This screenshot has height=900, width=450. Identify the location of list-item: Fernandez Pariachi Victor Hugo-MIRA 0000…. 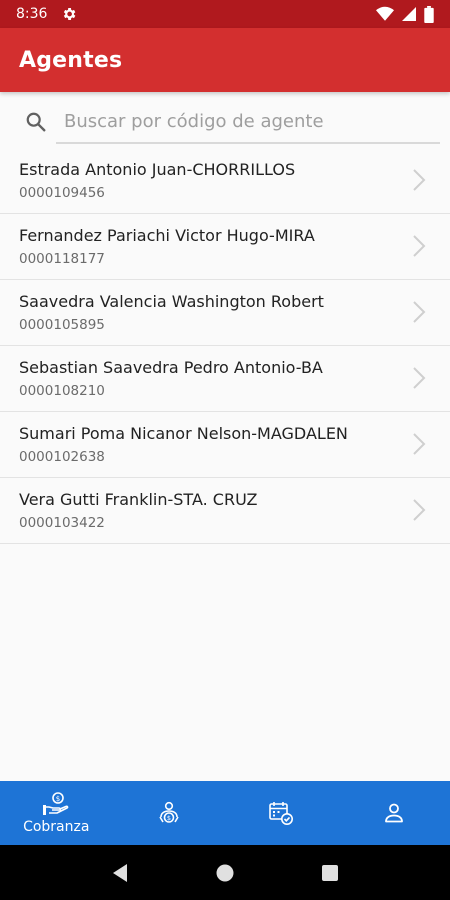
(225, 247).